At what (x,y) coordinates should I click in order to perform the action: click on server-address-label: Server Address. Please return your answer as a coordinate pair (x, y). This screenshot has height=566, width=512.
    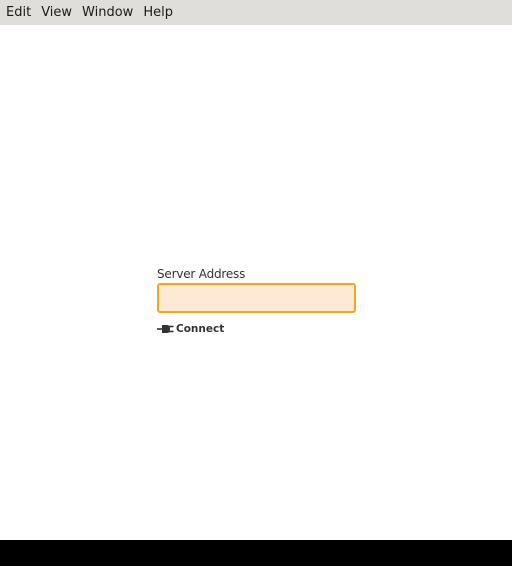
    Looking at the image, I should click on (201, 274).